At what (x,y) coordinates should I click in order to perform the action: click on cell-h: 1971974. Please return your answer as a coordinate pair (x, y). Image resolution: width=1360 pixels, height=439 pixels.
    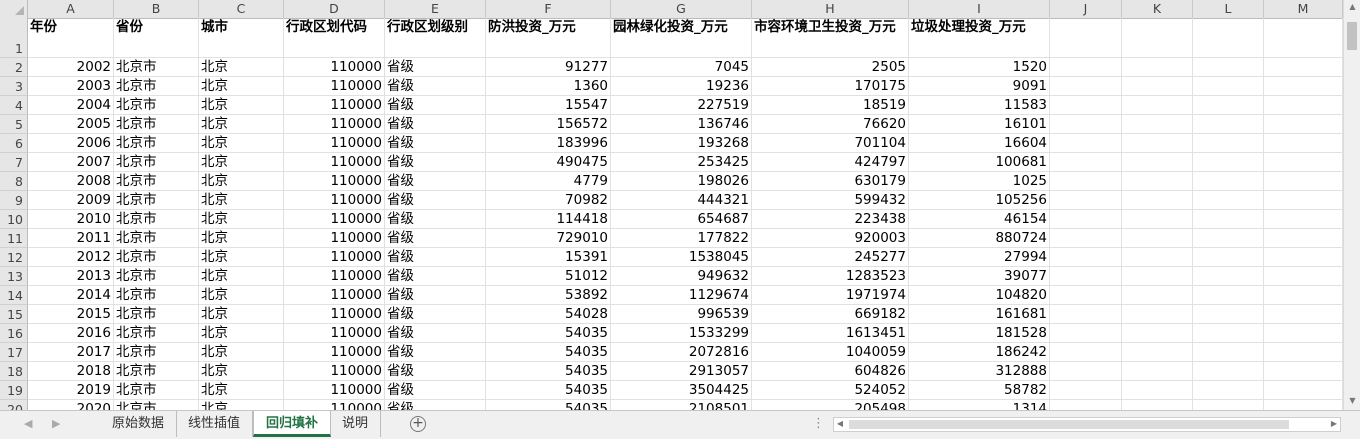
    Looking at the image, I should click on (830, 295).